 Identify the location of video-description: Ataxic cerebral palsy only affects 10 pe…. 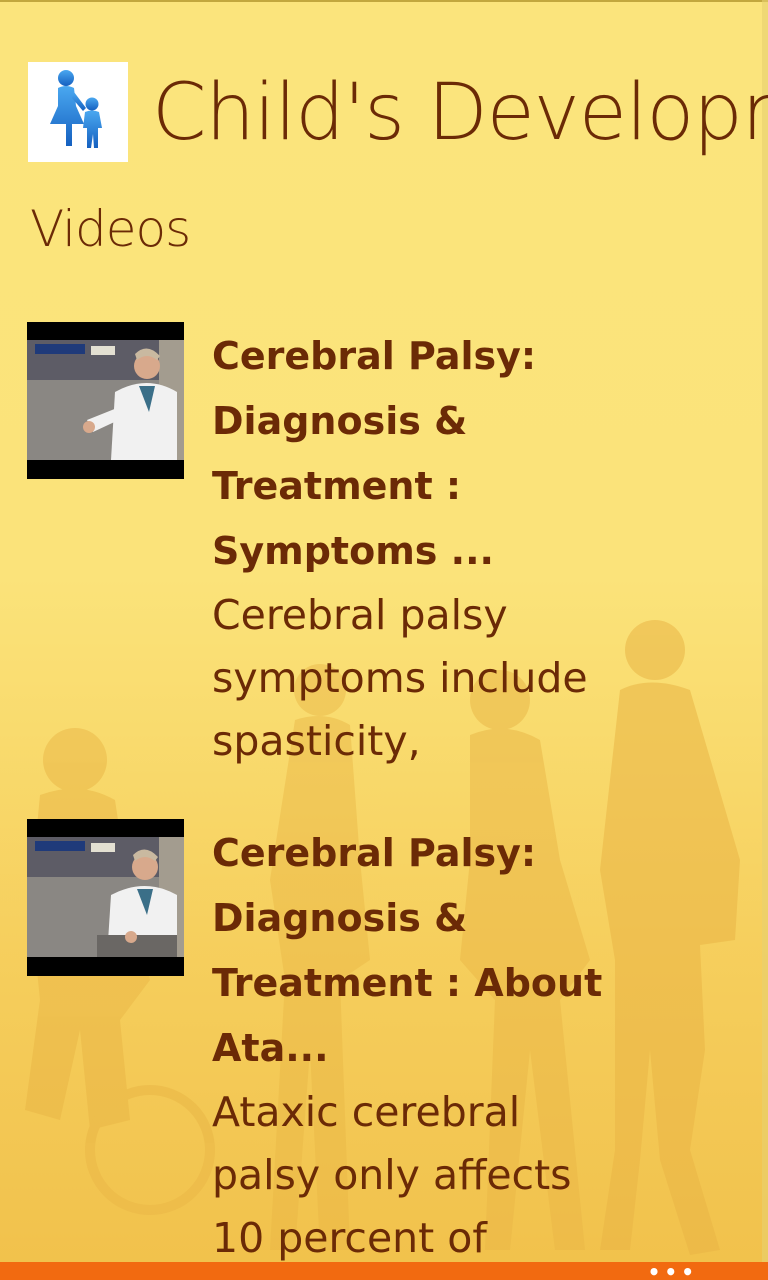
(392, 1175).